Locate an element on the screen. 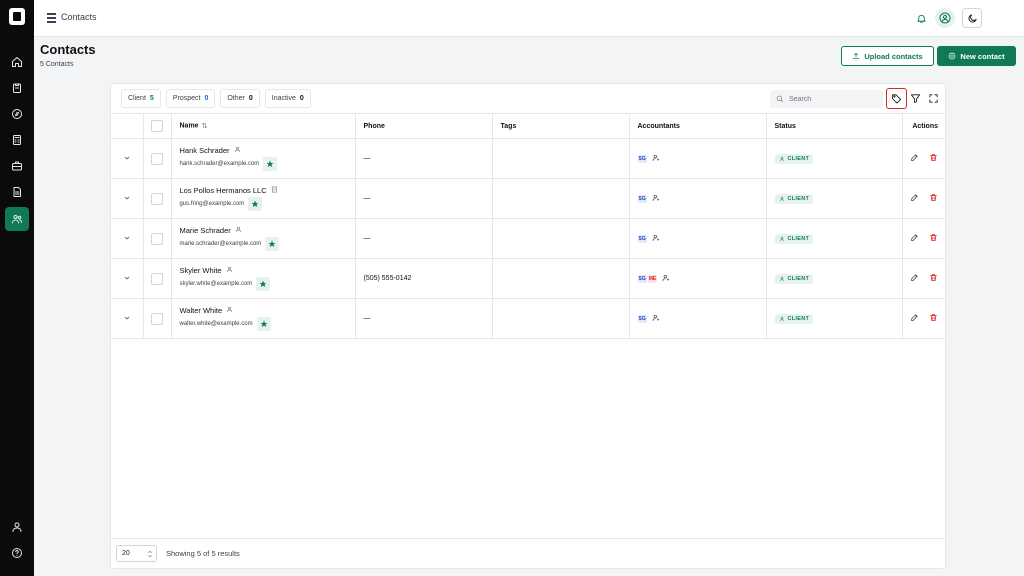 This screenshot has height=576, width=1024. status-filters: Client 5 Prospect 0 Other 0 Inactive 0 is located at coordinates (216, 98).